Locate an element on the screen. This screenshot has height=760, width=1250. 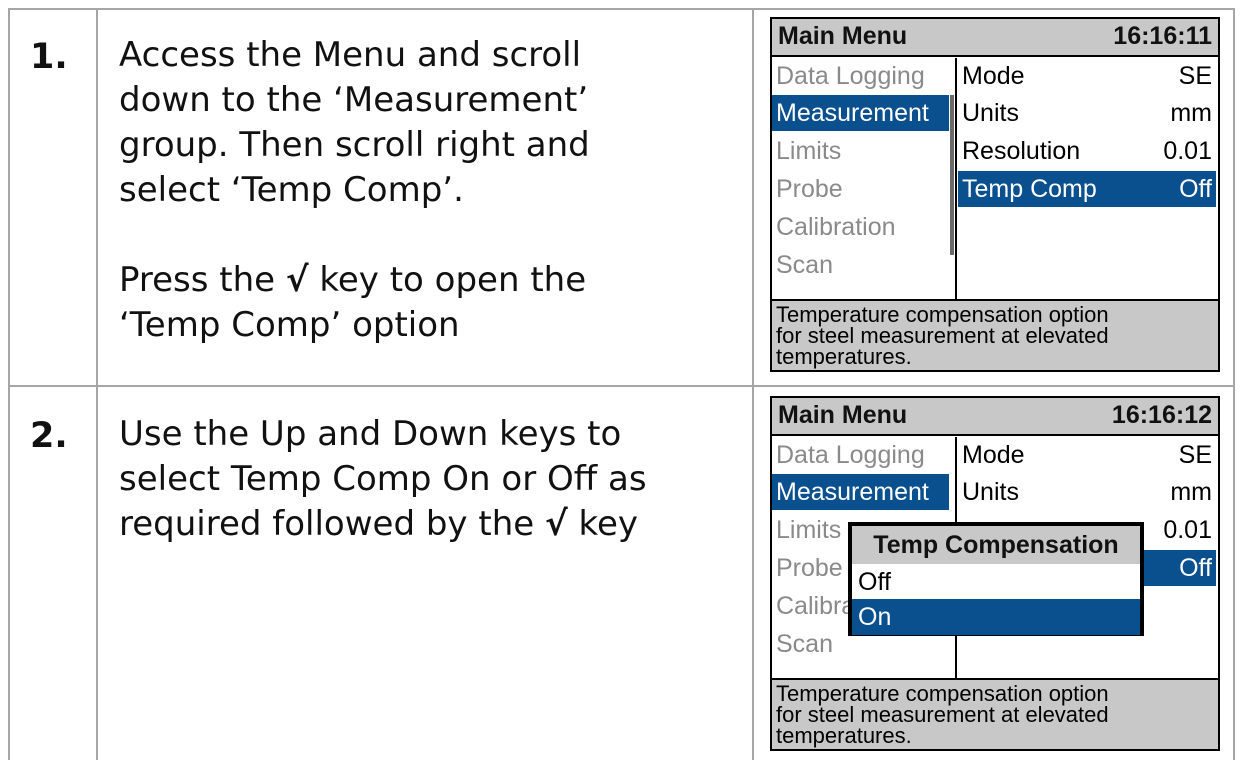
menu-item-scan: Scan is located at coordinates (860, 265).